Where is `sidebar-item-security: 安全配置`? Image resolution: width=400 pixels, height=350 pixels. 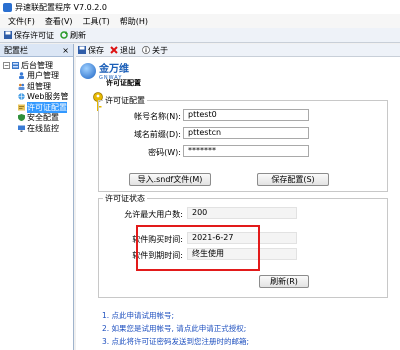 sidebar-item-security: 安全配置 is located at coordinates (36, 118).